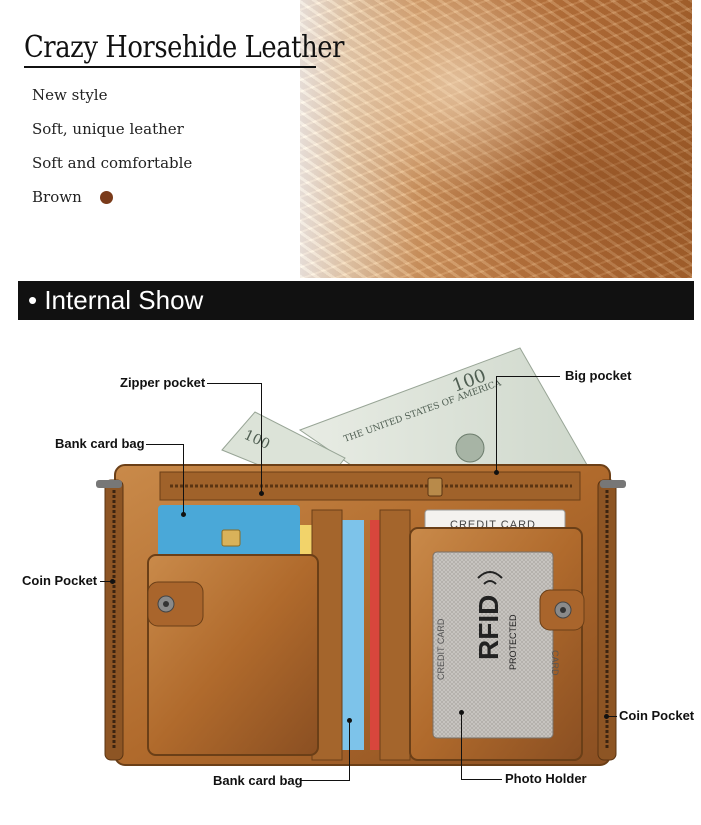 The height and width of the screenshot is (825, 701). I want to click on page-title: Crazy Horsehide Leather, so click(184, 47).